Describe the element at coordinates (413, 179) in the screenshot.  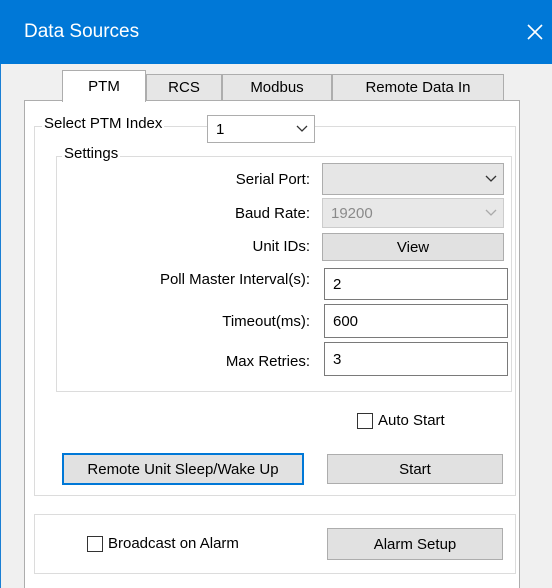
I see `serial-port-select` at that location.